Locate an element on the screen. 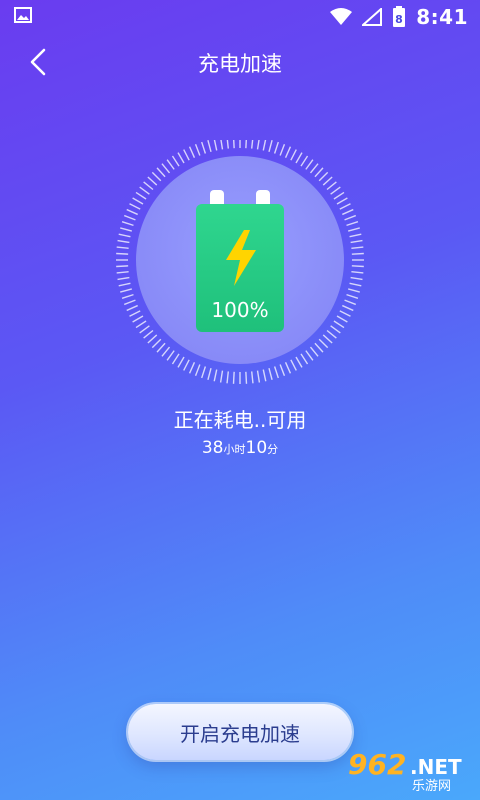 The height and width of the screenshot is (800, 480). accelerate-button-label: 开启充电加速 is located at coordinates (240, 733).